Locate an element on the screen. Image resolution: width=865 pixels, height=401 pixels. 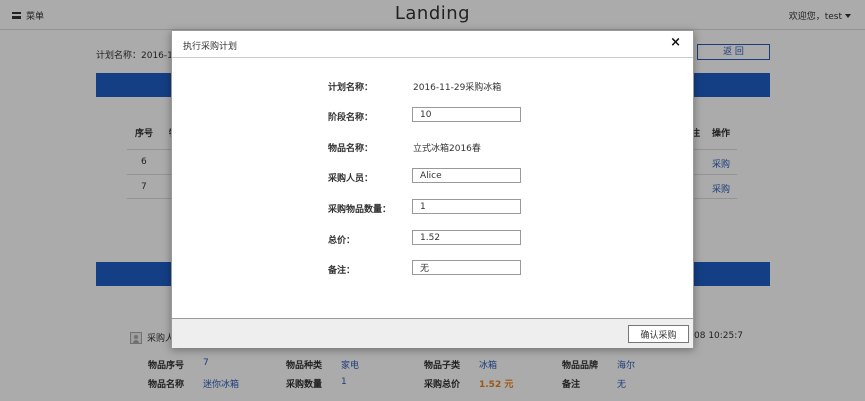
buyer-label: 采购人员： is located at coordinates (351, 179).